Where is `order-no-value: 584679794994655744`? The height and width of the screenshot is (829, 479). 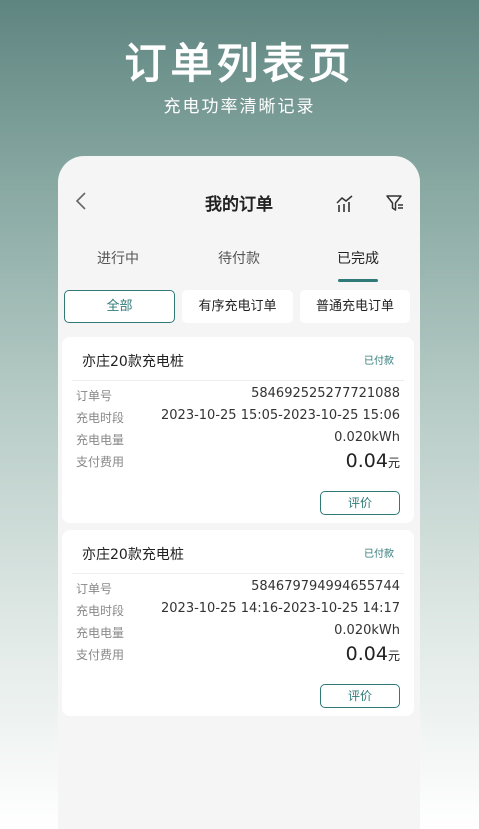 order-no-value: 584679794994655744 is located at coordinates (325, 586).